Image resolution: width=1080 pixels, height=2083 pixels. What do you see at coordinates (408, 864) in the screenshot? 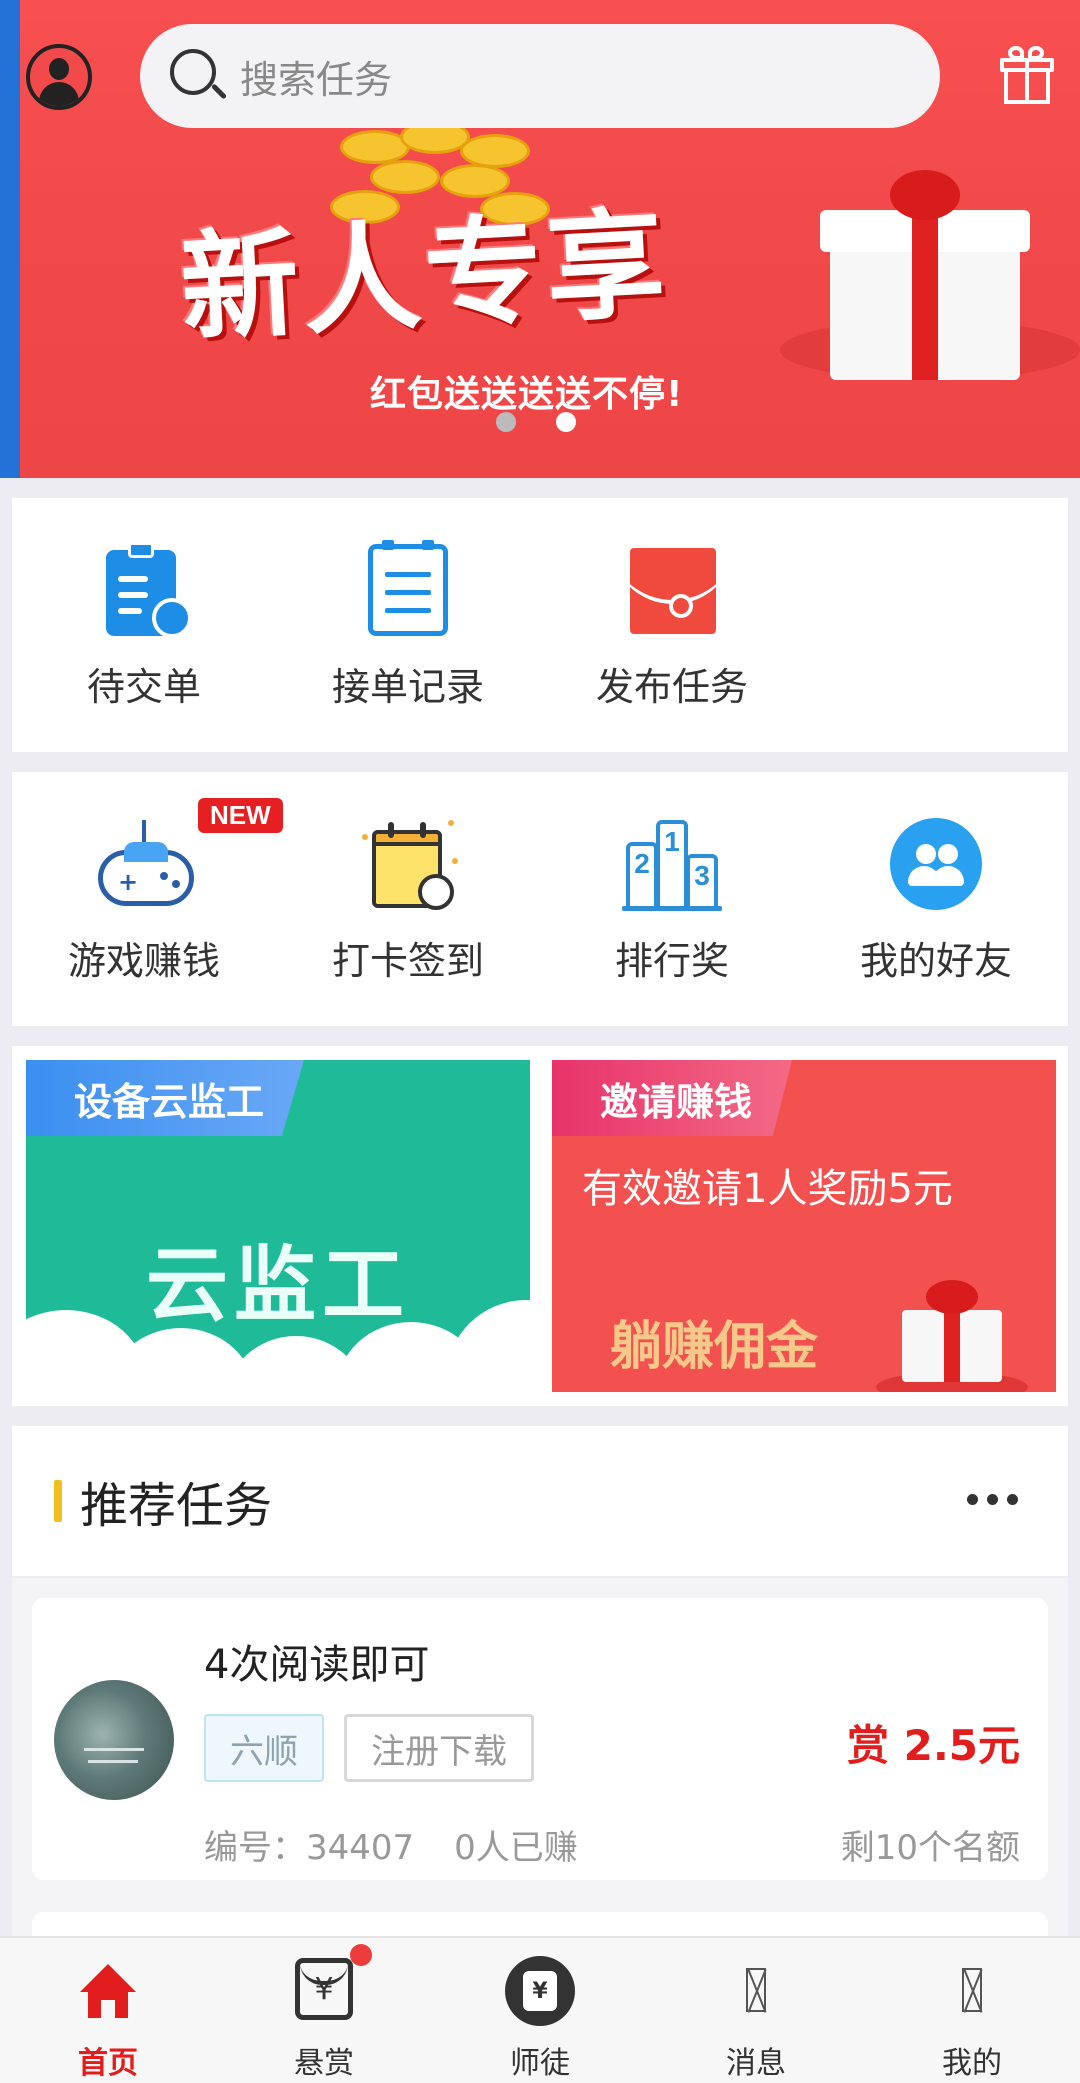
I see `calendar-check-icon` at bounding box center [408, 864].